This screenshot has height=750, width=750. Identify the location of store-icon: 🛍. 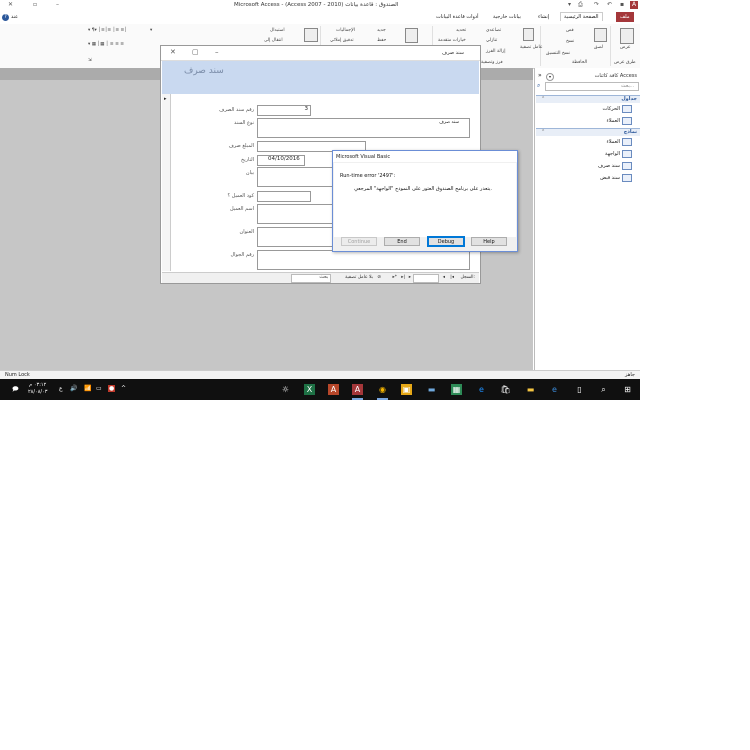
(505, 389).